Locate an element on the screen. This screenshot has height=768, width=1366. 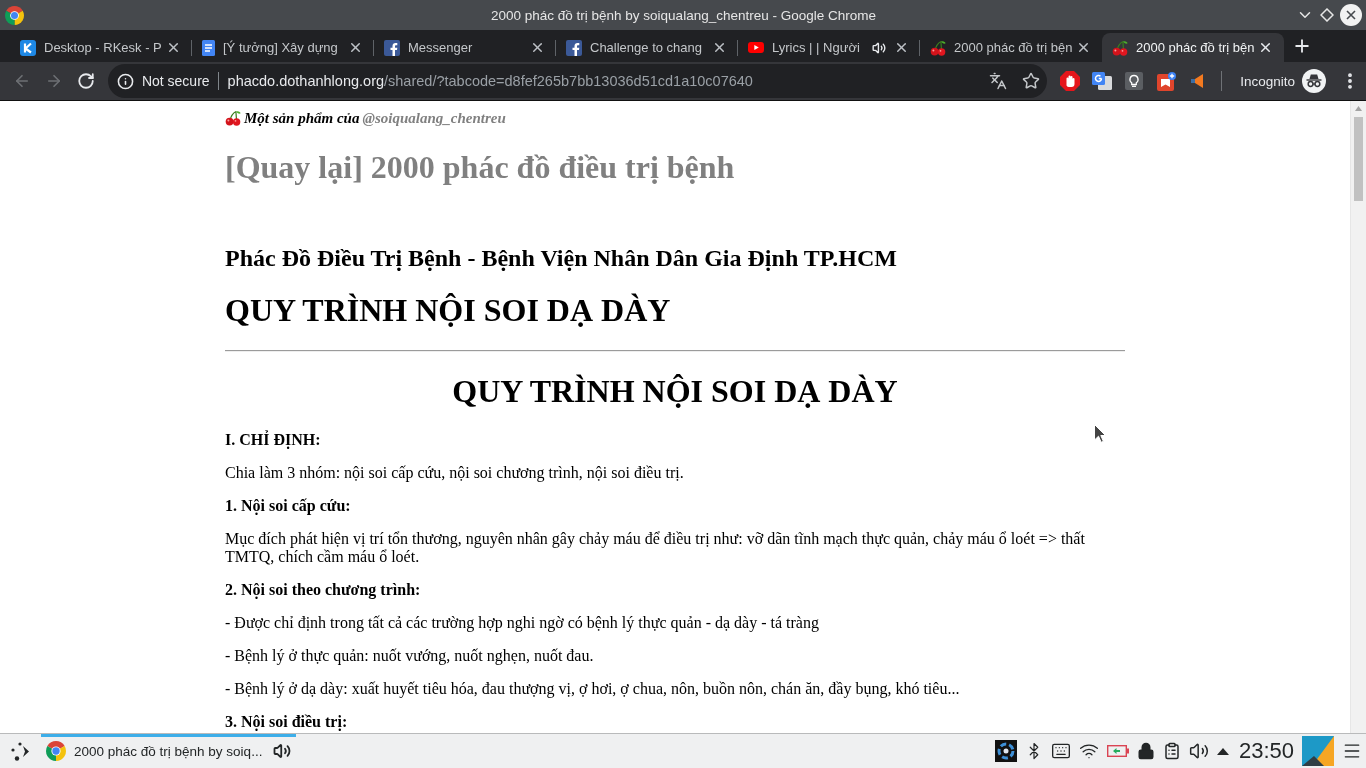
section-heading: I. CHỈ ĐỊNH: is located at coordinates (273, 440).